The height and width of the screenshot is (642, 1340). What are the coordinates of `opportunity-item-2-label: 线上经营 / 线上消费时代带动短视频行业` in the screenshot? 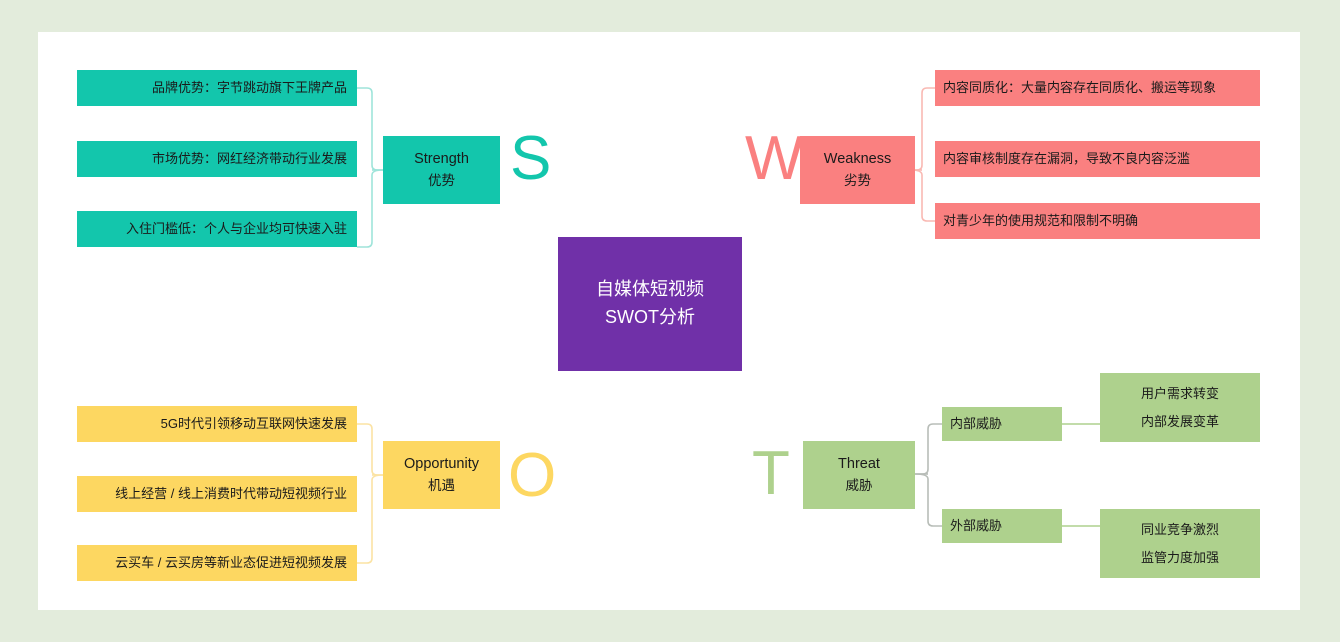 It's located at (231, 493).